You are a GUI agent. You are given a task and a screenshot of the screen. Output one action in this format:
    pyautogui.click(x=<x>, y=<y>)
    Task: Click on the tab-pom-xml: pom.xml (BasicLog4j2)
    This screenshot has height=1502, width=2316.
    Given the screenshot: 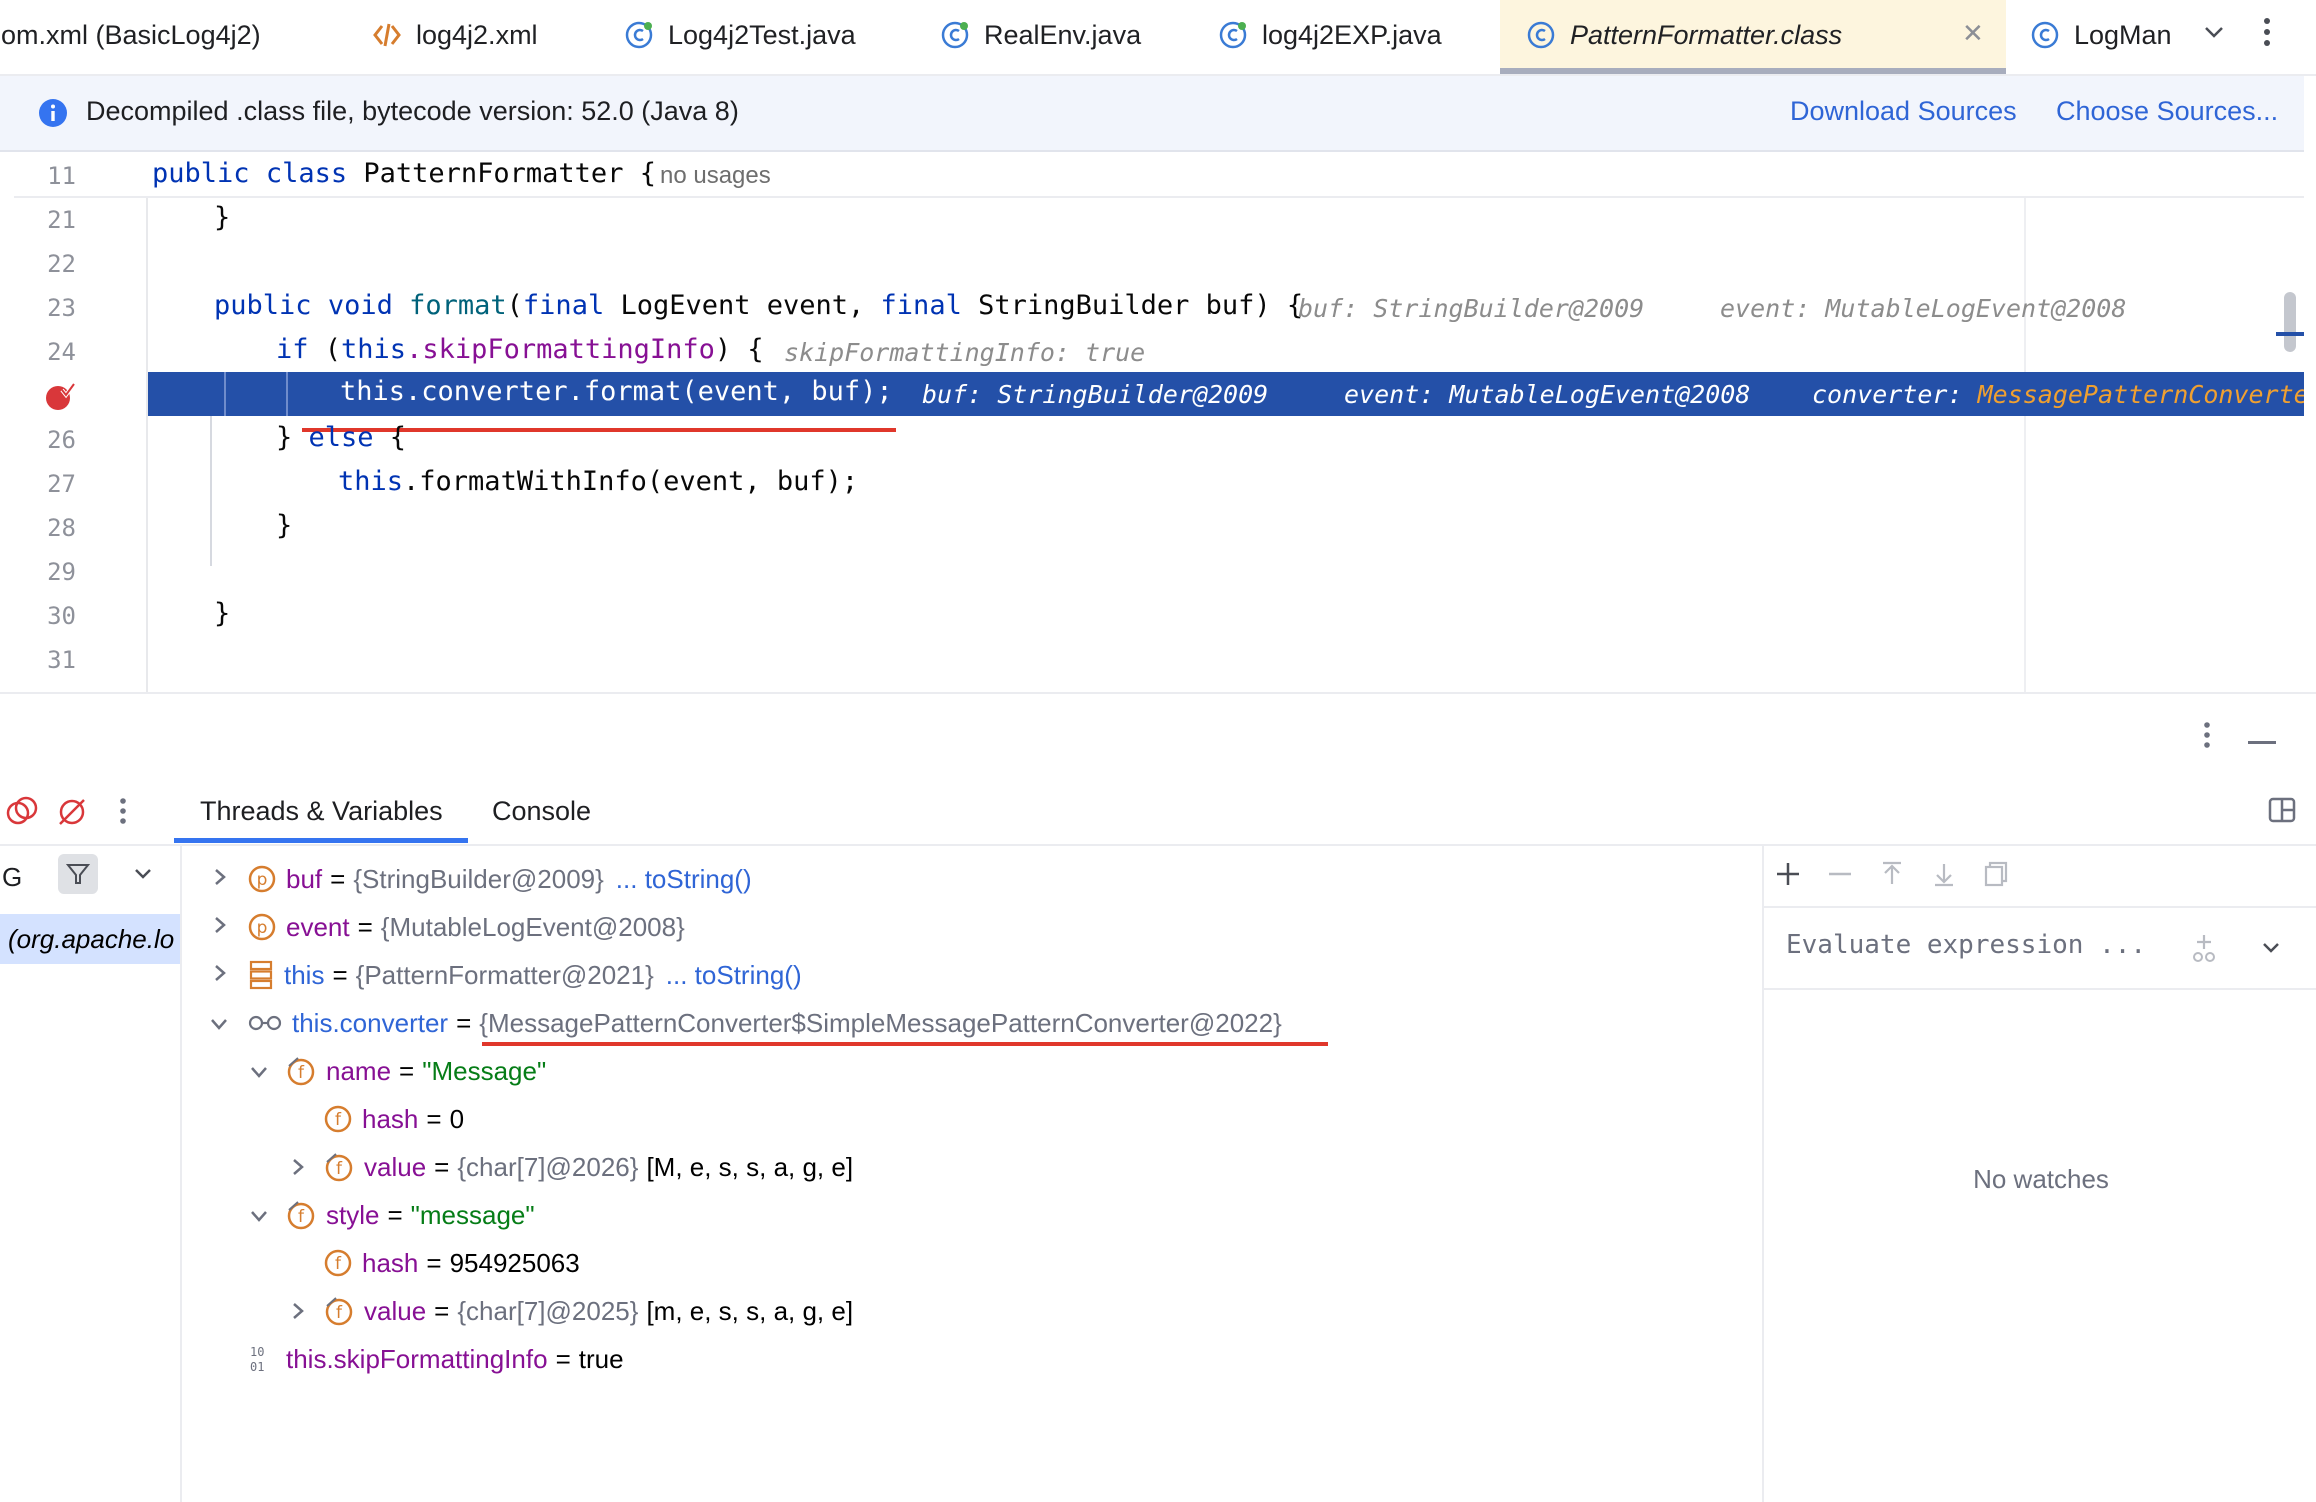 What is the action you would take?
    pyautogui.click(x=158, y=35)
    